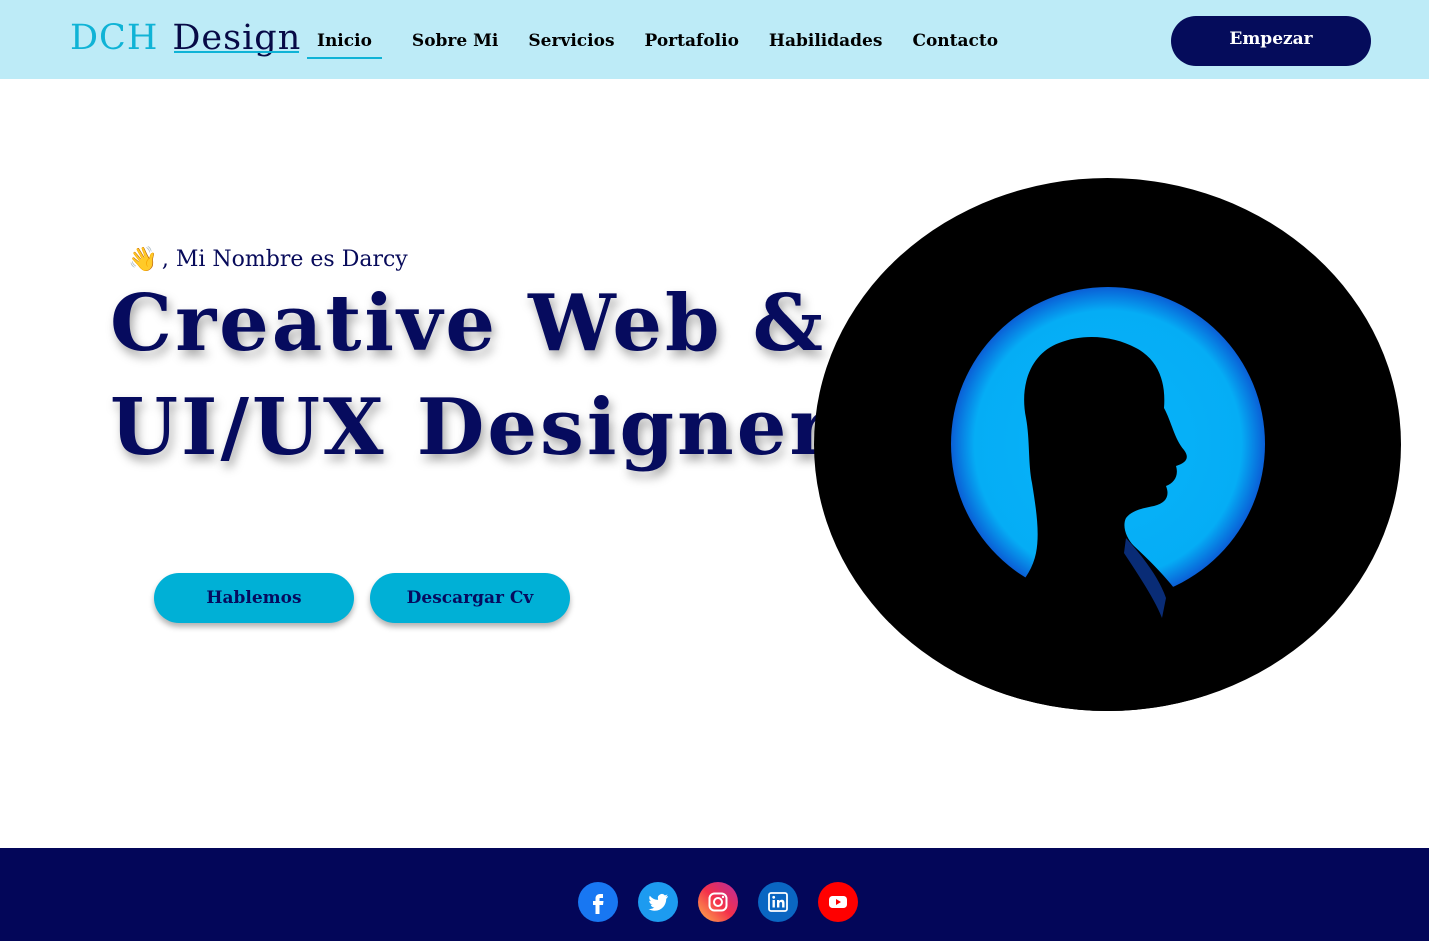 The width and height of the screenshot is (1429, 941). I want to click on linkedin-icon, so click(778, 902).